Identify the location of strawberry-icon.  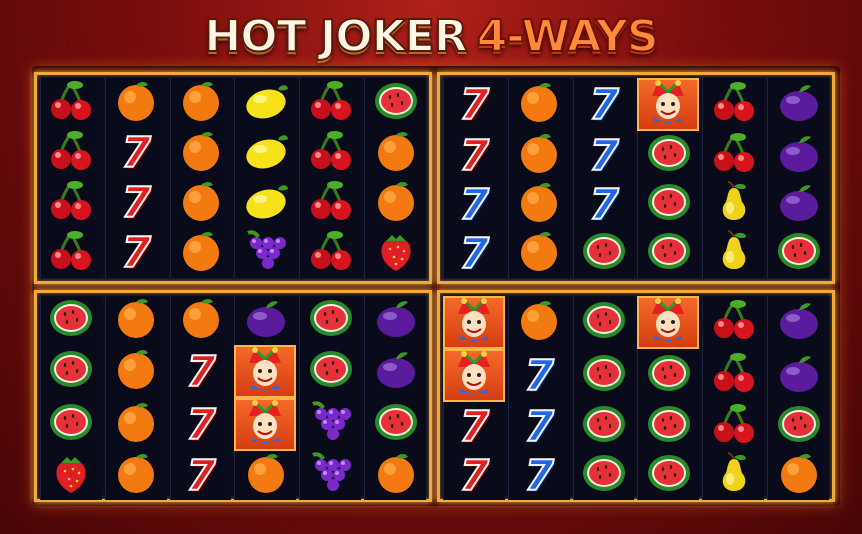
(71, 475).